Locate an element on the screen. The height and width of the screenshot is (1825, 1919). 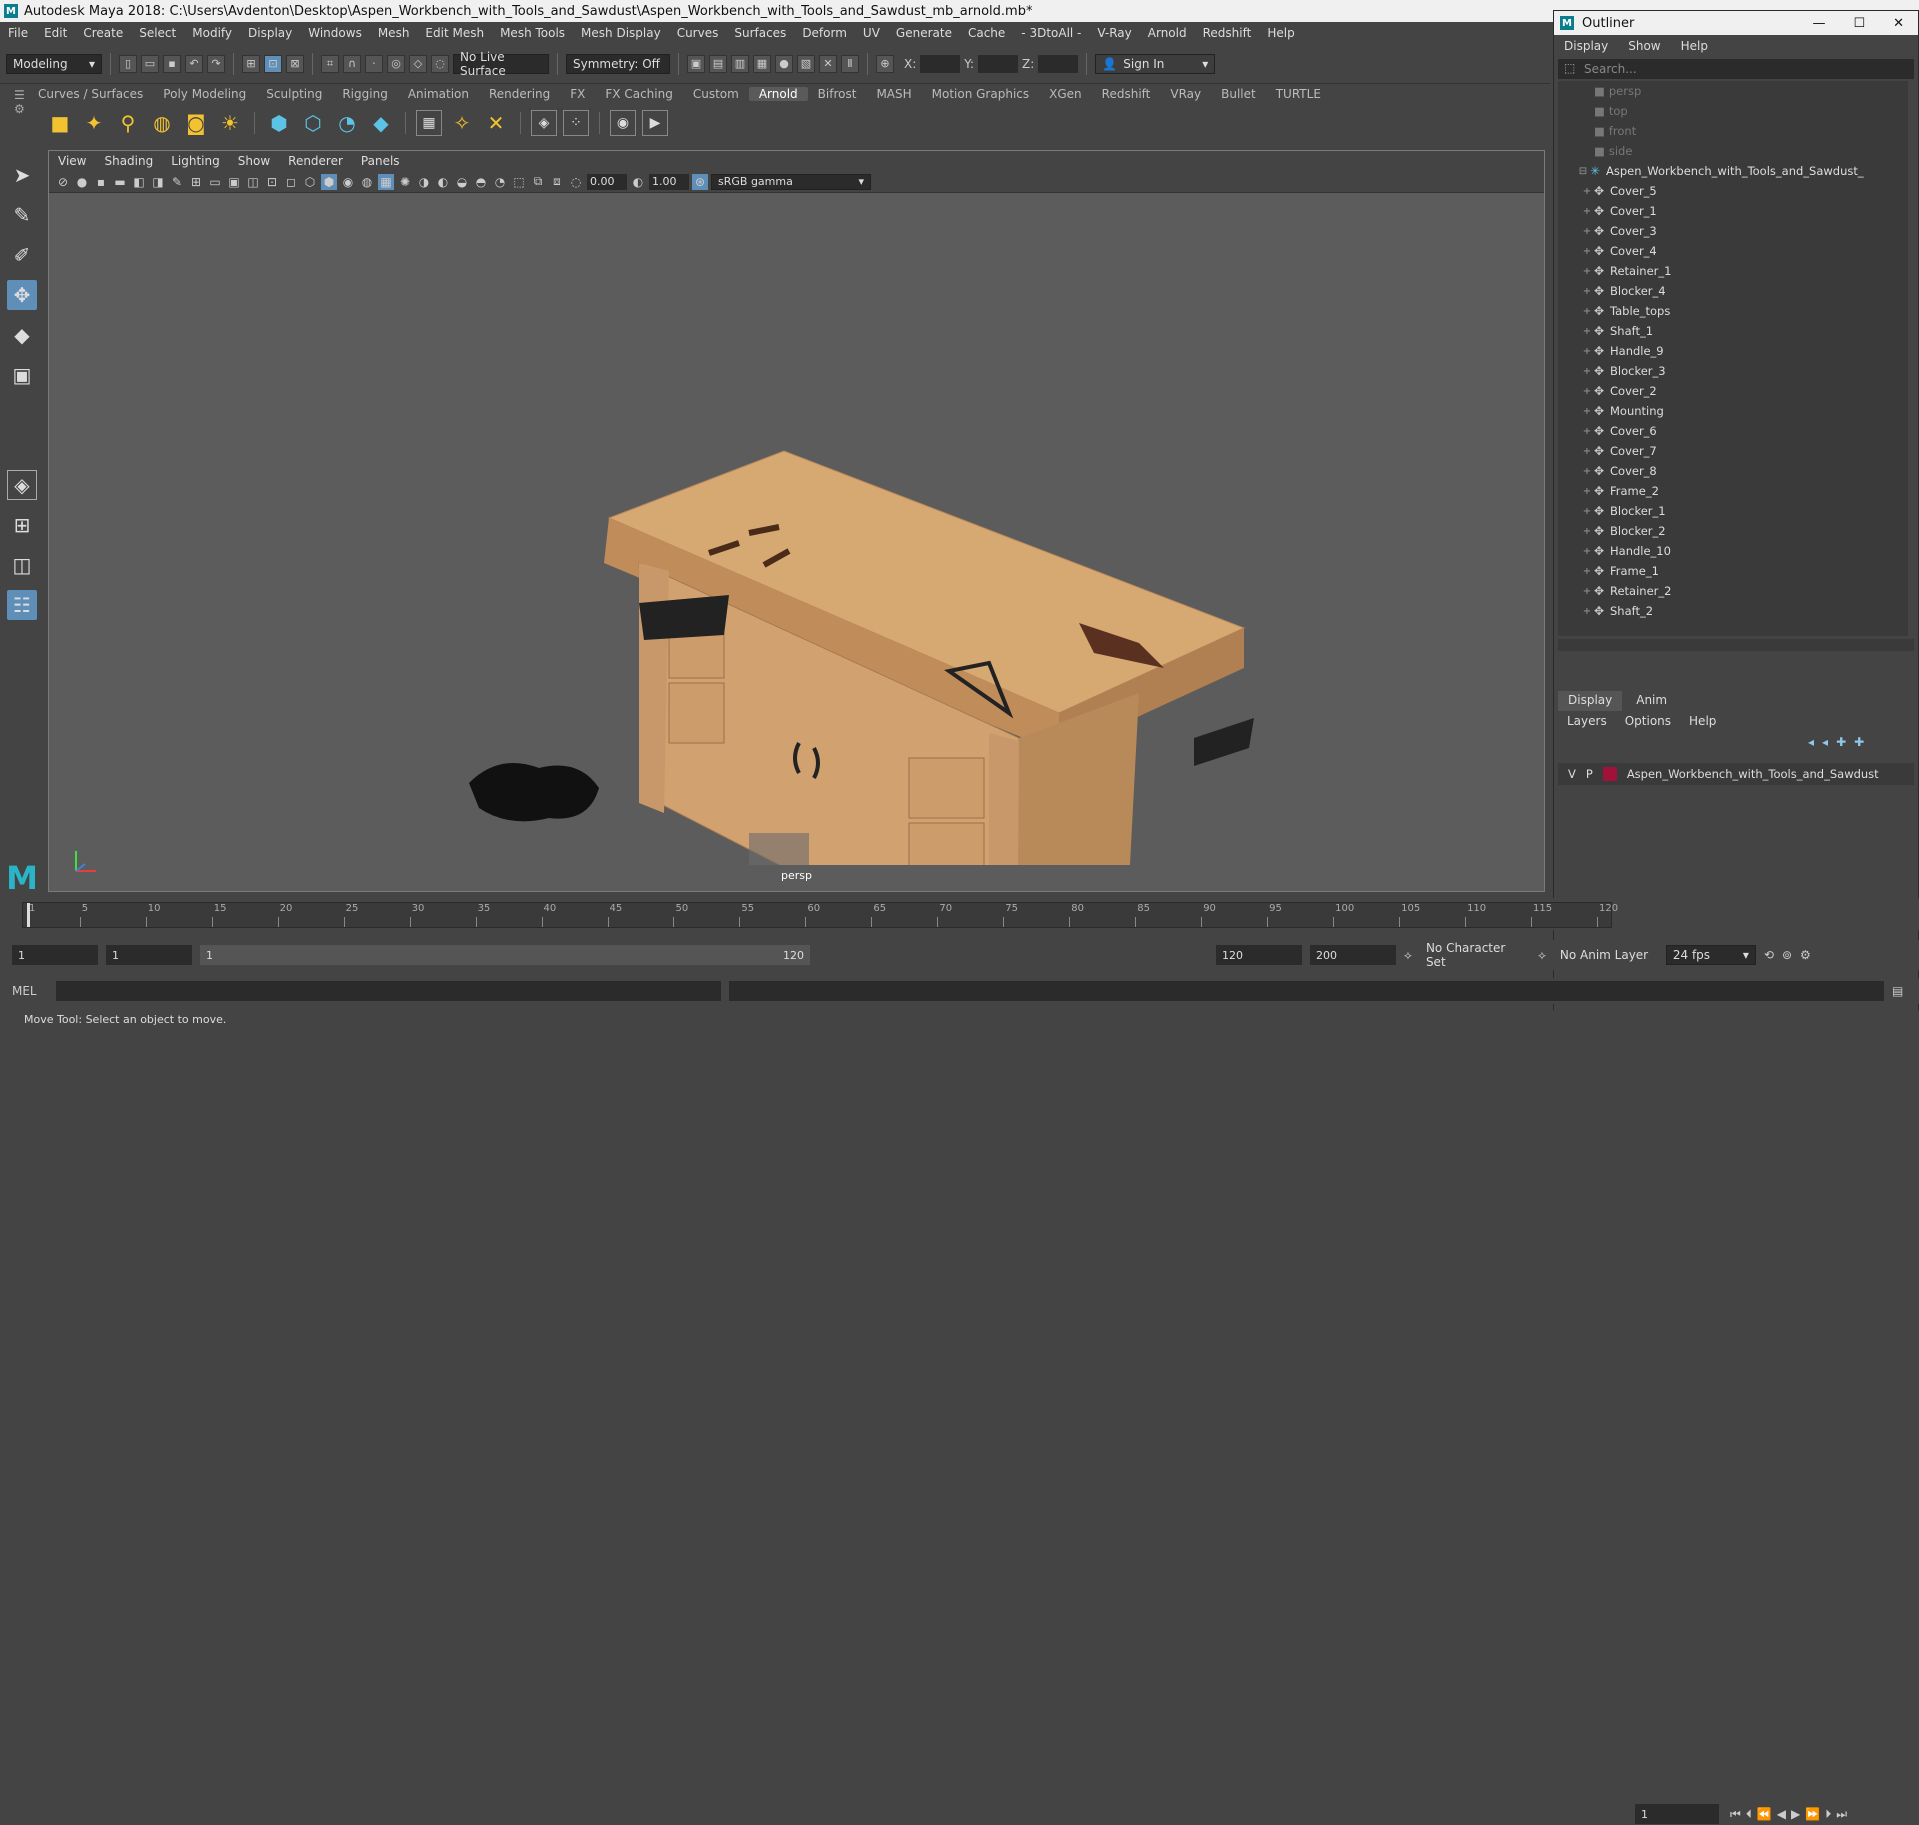
shadows-icon: ◑ is located at coordinates (424, 182).